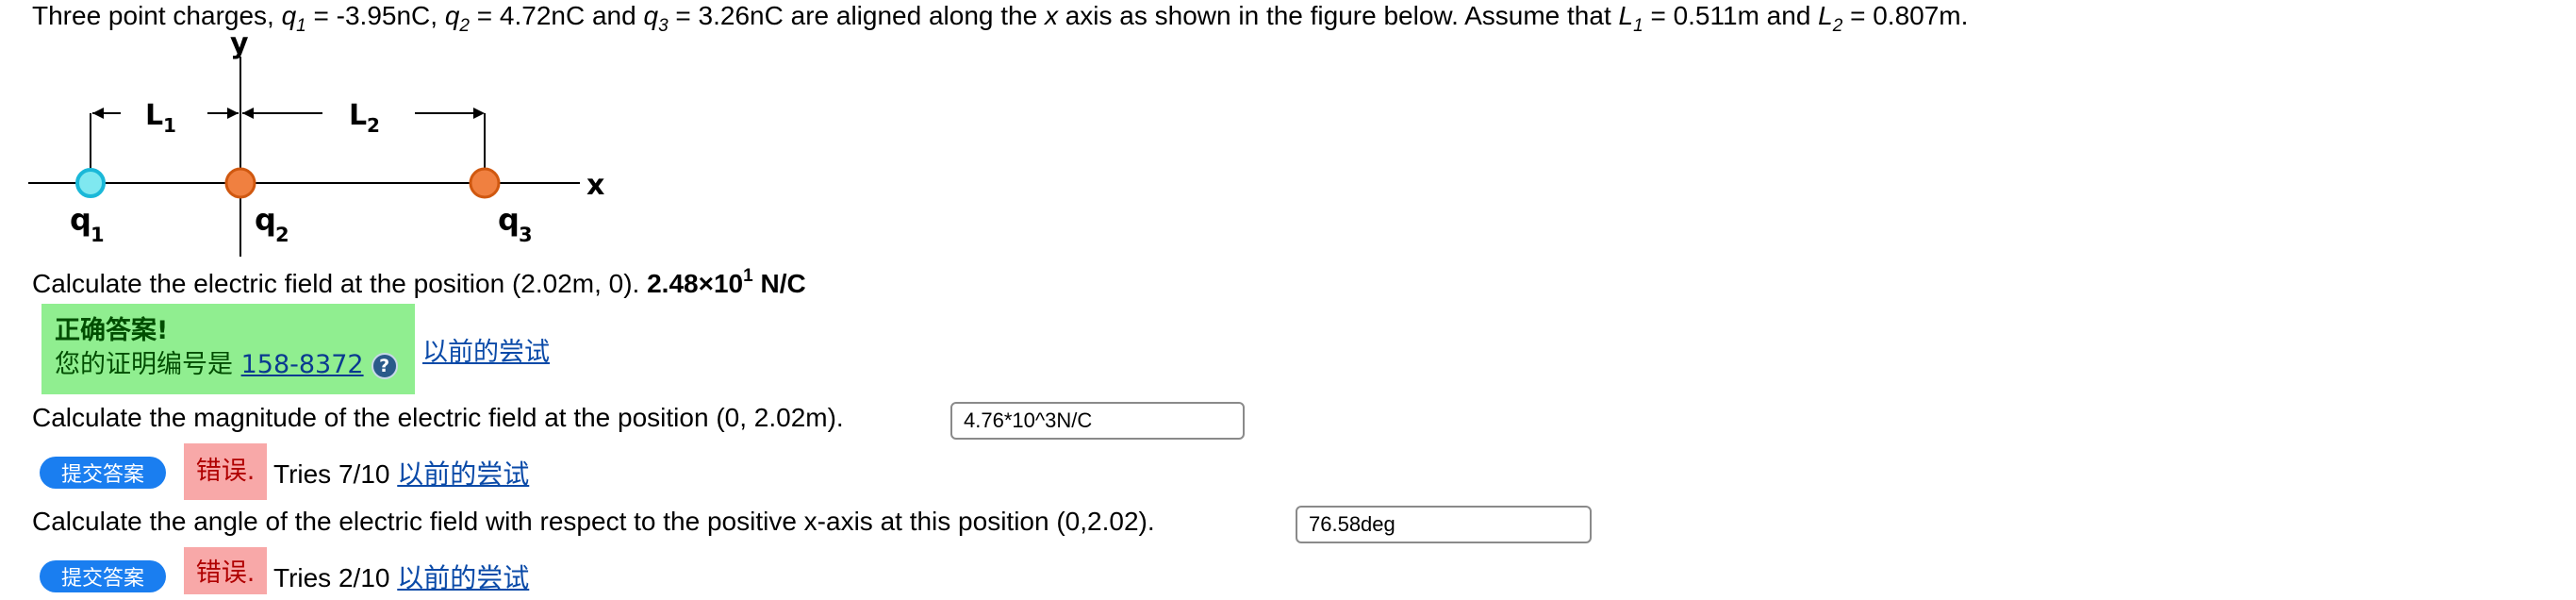 This screenshot has height=600, width=2576. I want to click on correct-answer-box: 正确答案! 您的证明编号是 158-8372?, so click(228, 349).